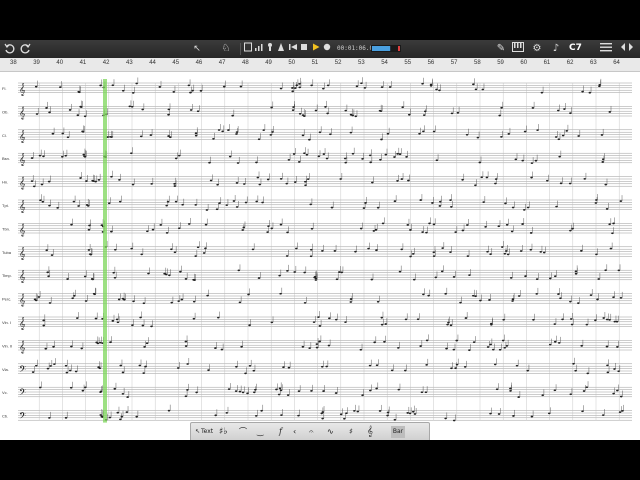  Describe the element at coordinates (152, 63) in the screenshot. I see `measure-number: 44` at that location.